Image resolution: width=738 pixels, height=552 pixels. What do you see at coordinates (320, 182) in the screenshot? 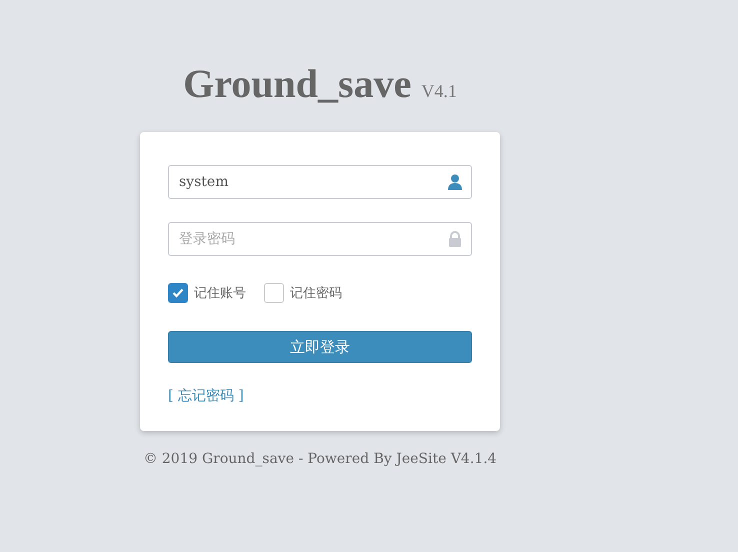
I see `username-field: system` at bounding box center [320, 182].